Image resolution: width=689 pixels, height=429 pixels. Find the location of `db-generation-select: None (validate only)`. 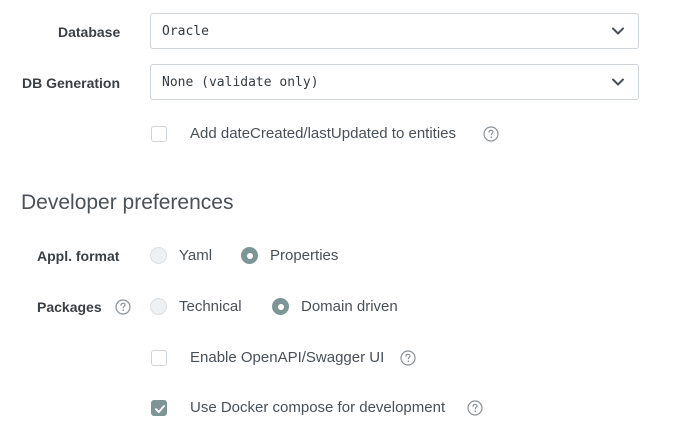

db-generation-select: None (validate only) is located at coordinates (394, 82).